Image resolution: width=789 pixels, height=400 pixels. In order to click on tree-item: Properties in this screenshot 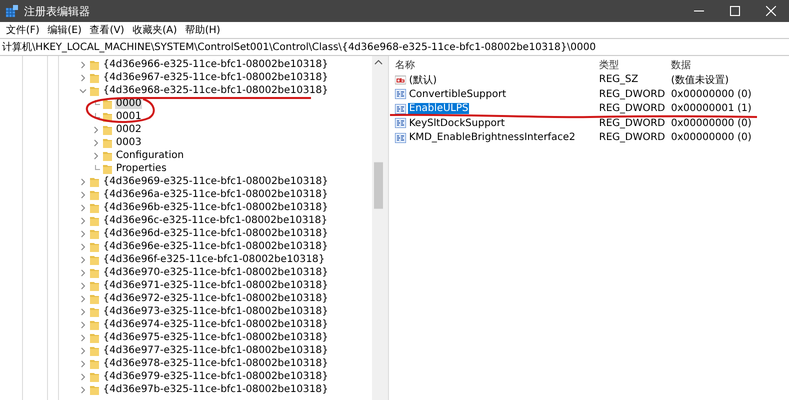, I will do `click(141, 168)`.